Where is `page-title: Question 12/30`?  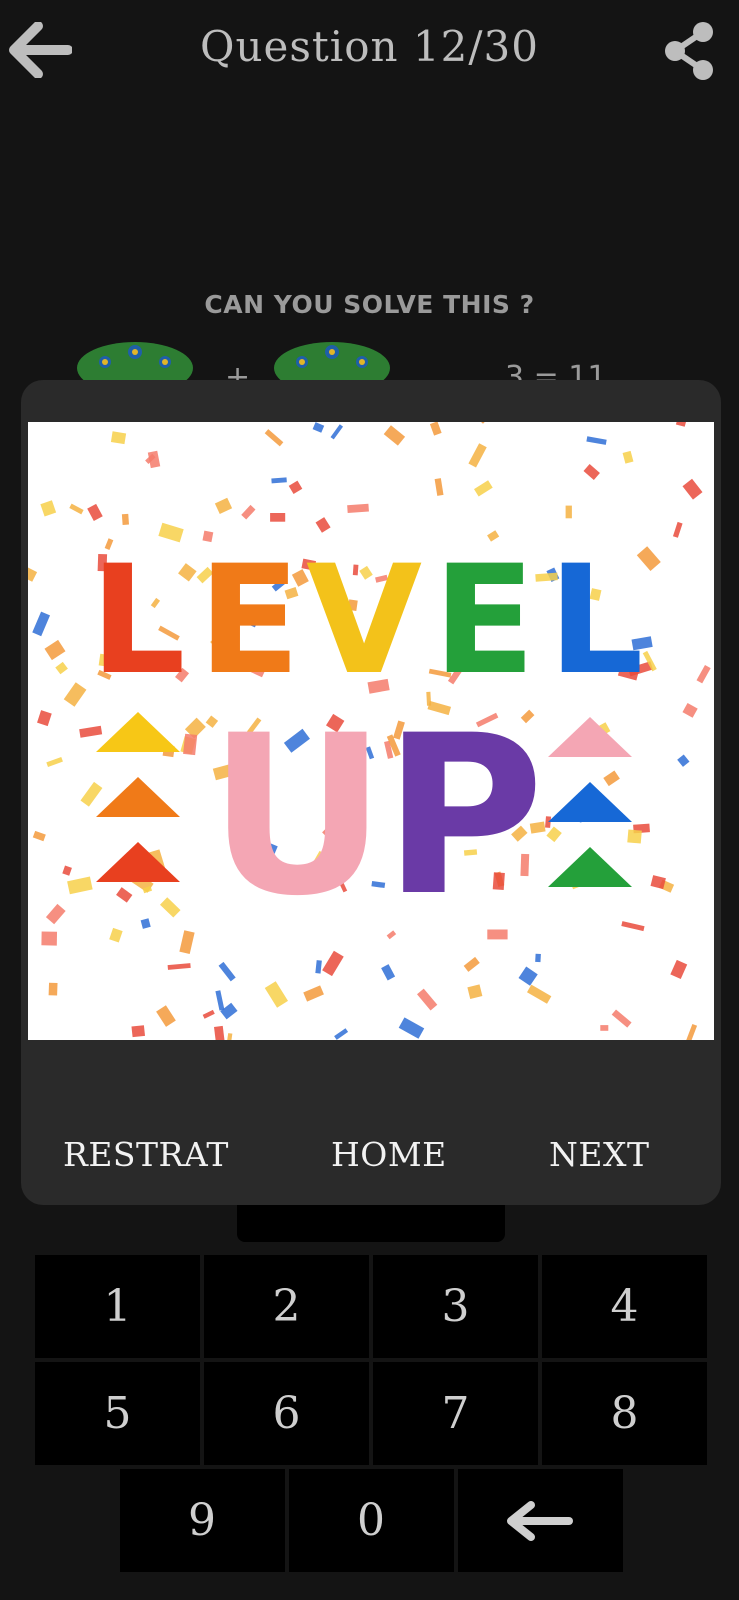 page-title: Question 12/30 is located at coordinates (369, 46).